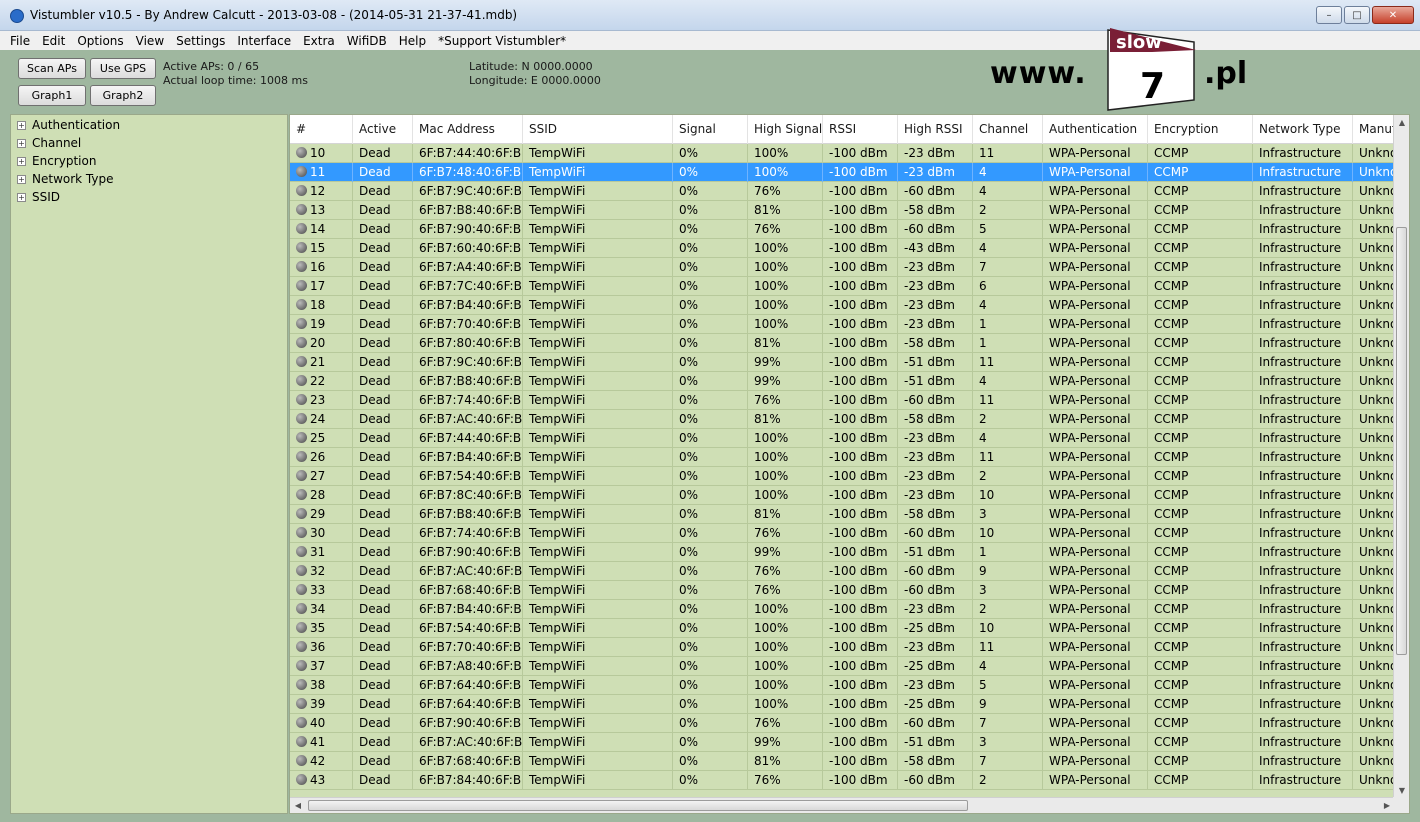 Image resolution: width=1420 pixels, height=822 pixels. What do you see at coordinates (1357, 15) in the screenshot?
I see `maximize-button: □` at bounding box center [1357, 15].